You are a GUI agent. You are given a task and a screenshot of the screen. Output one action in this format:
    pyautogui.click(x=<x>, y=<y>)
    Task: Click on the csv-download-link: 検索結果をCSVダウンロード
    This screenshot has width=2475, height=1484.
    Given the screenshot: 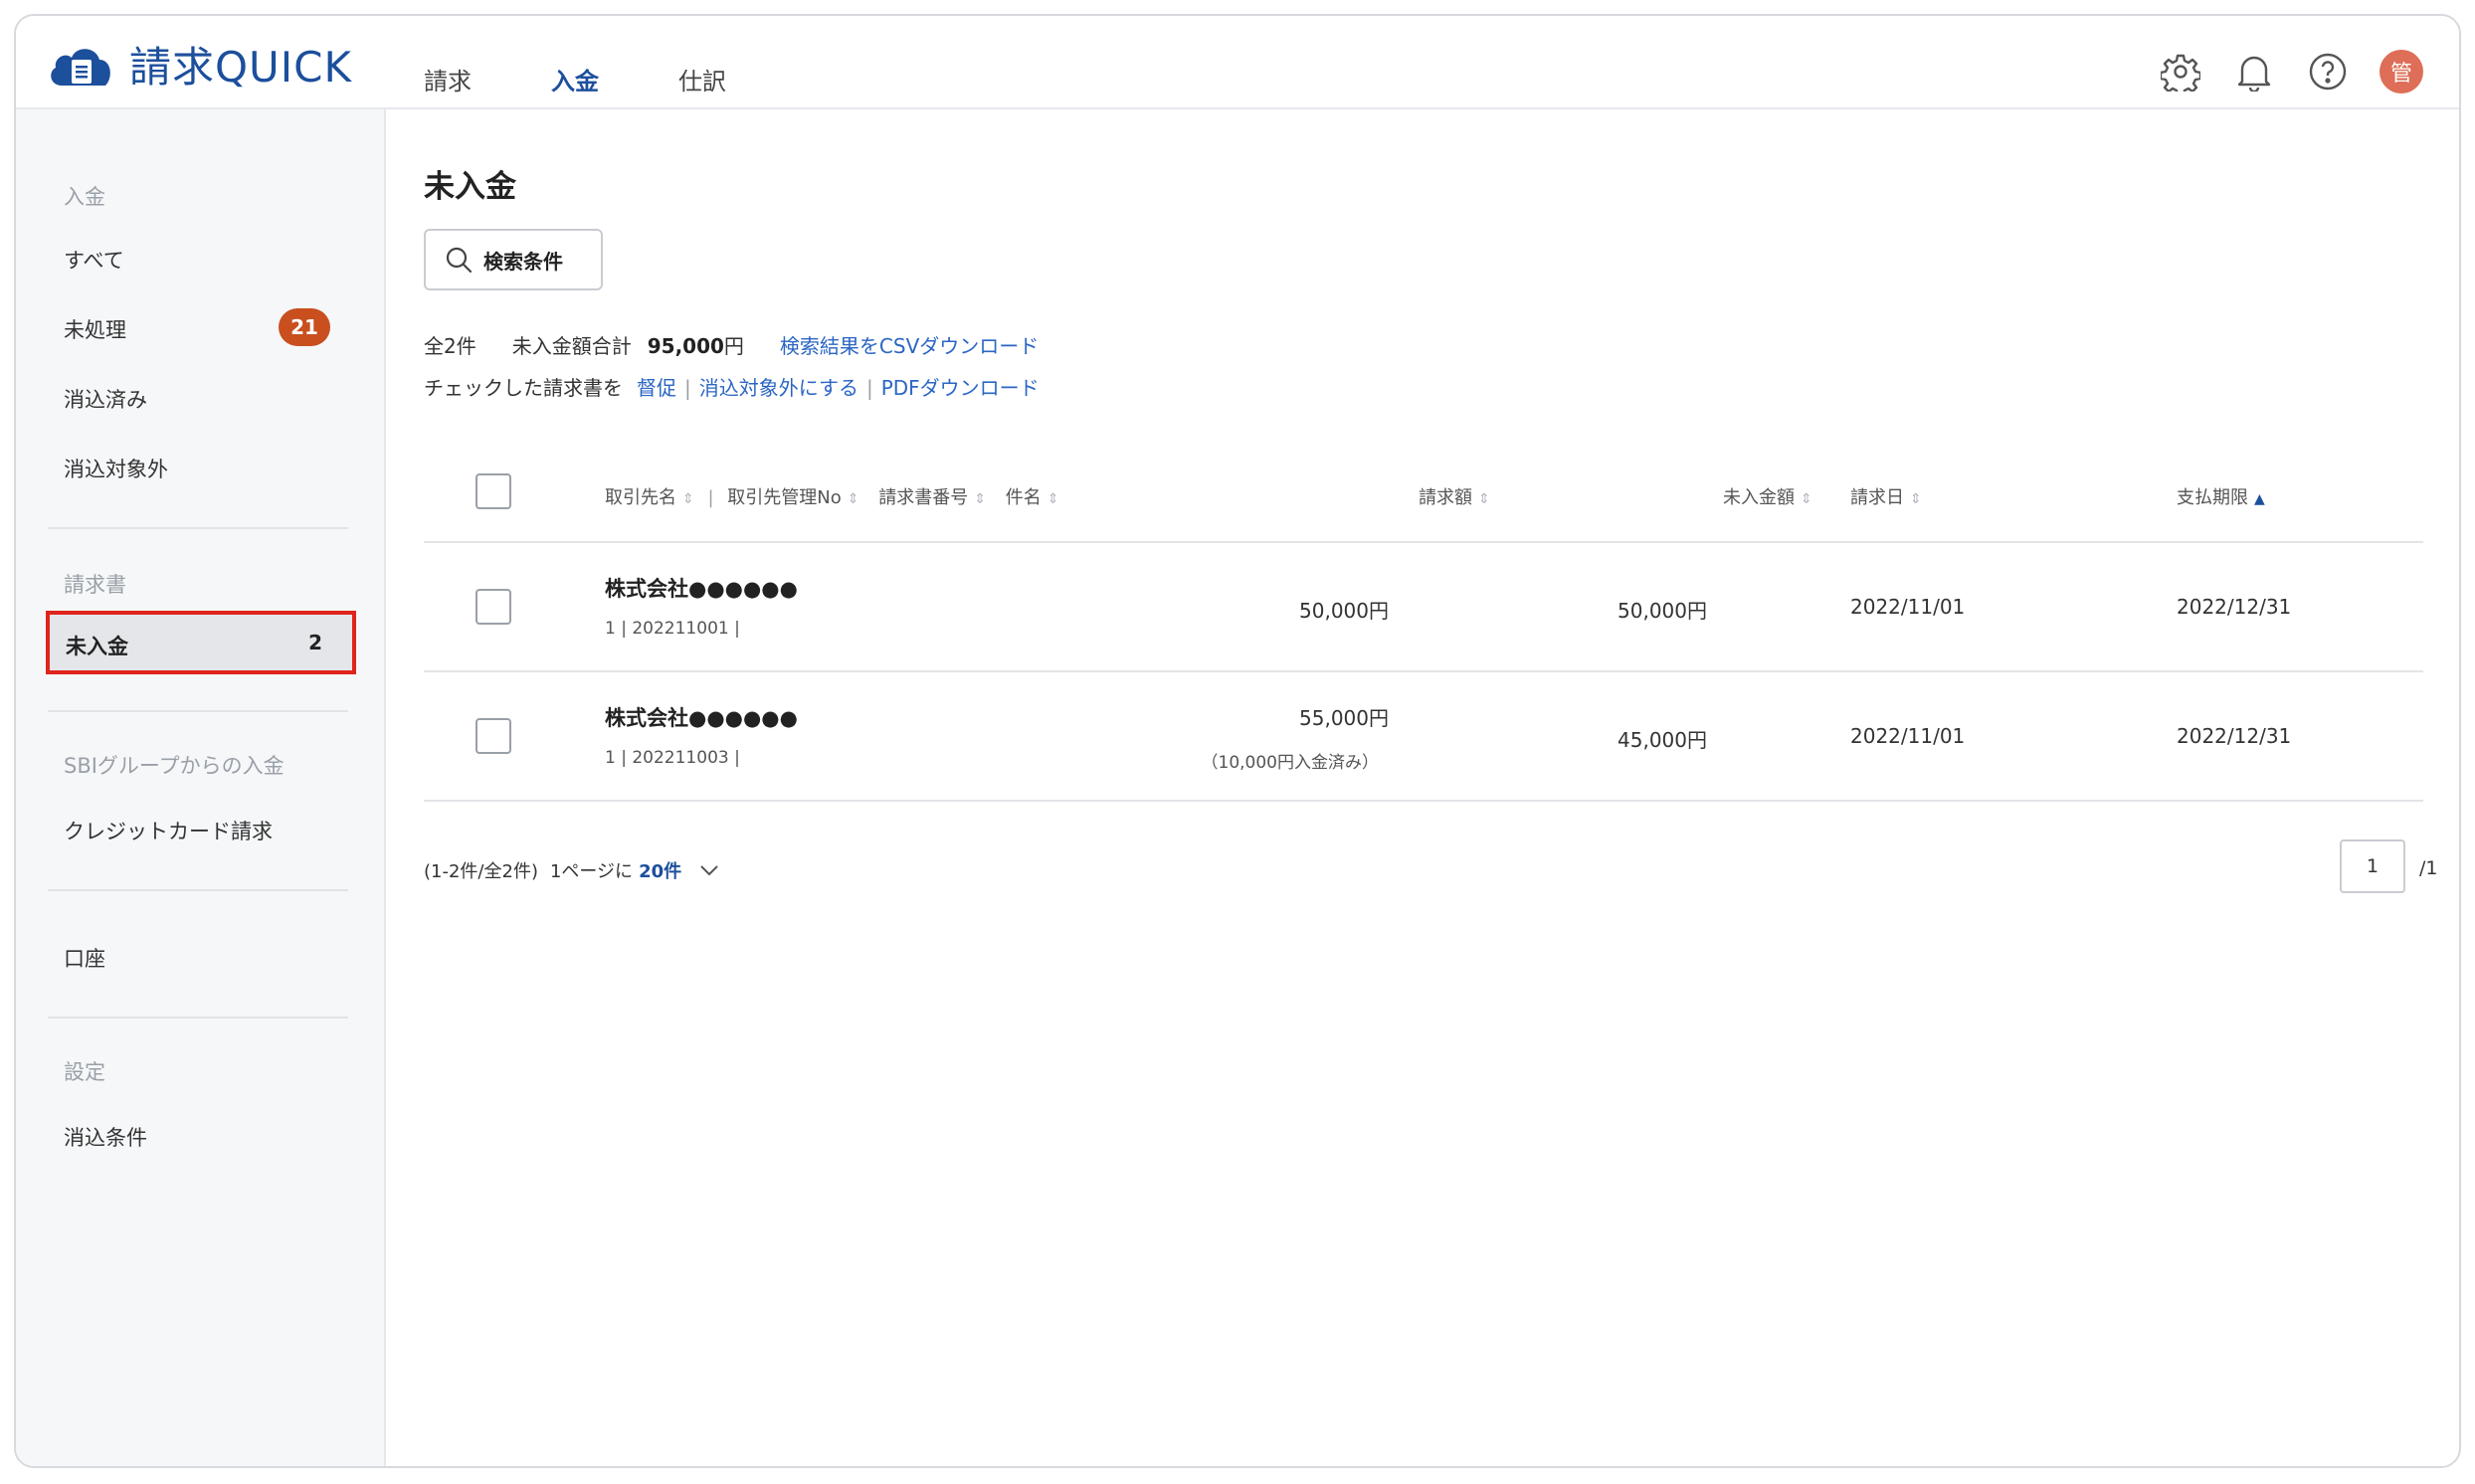 What is the action you would take?
    pyautogui.click(x=909, y=345)
    